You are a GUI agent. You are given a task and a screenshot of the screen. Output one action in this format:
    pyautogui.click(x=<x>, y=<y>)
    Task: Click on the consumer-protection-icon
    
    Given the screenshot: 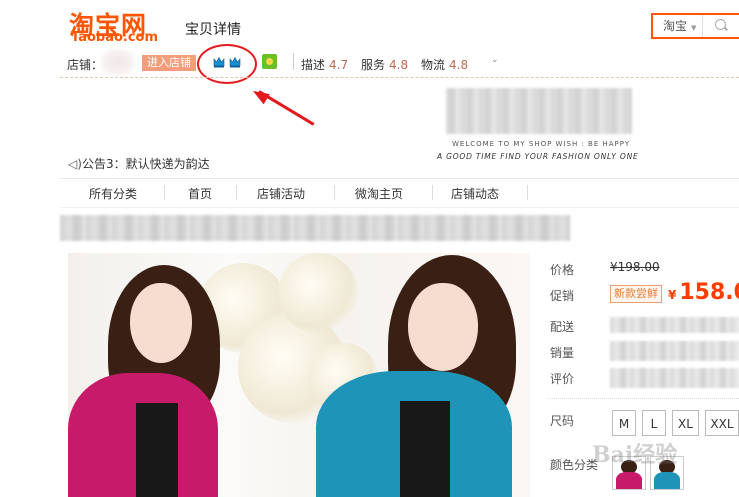 What is the action you would take?
    pyautogui.click(x=269, y=61)
    